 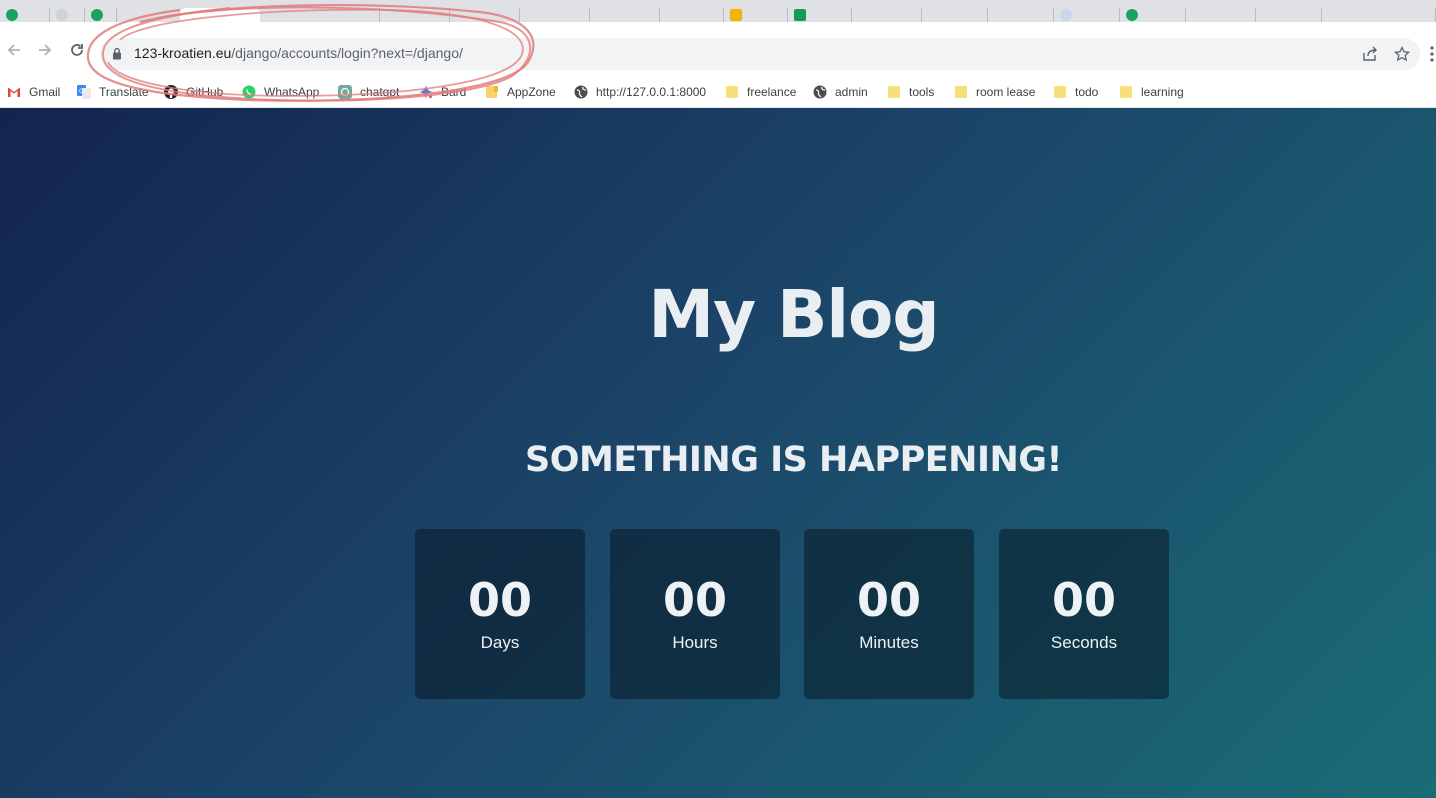 I want to click on svg-text: G, so click(x=81, y=91).